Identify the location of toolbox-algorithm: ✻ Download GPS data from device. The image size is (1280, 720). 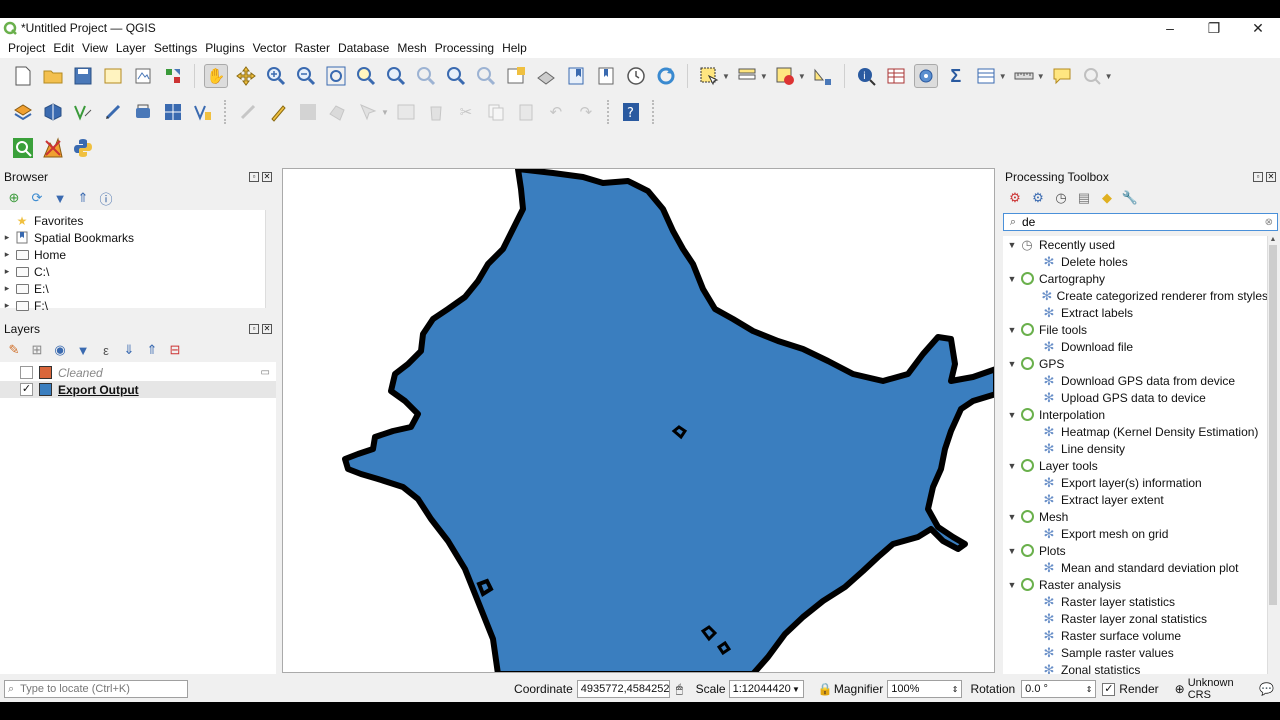
(1135, 380).